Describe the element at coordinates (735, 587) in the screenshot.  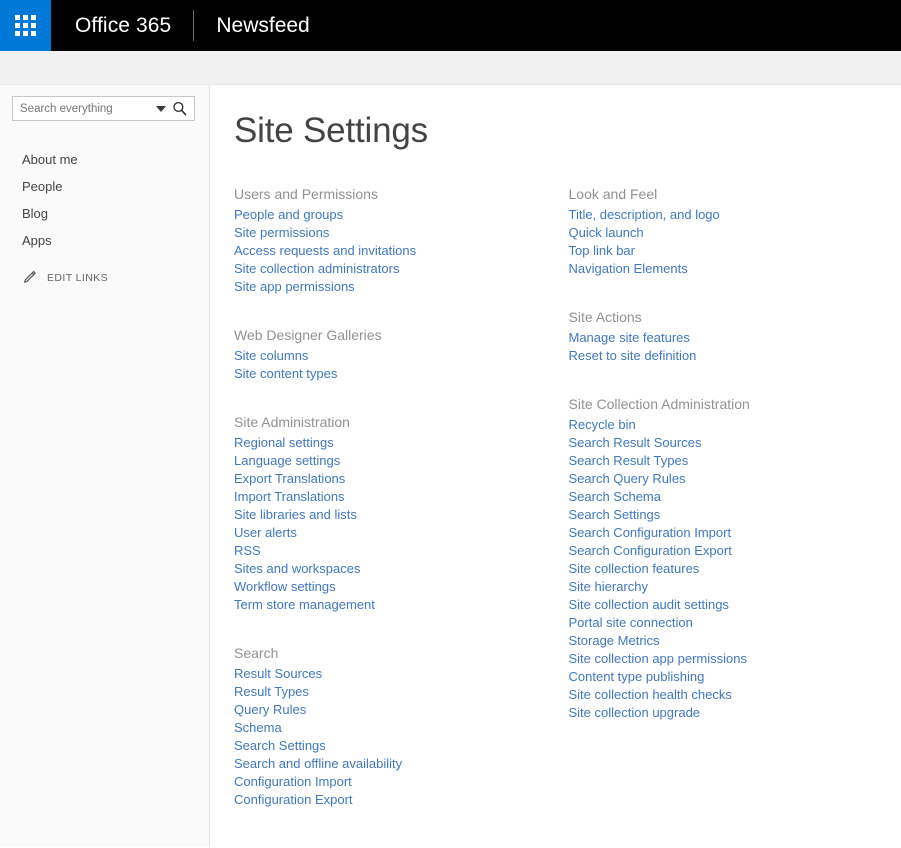
I see `list-item: Site hierarchy` at that location.